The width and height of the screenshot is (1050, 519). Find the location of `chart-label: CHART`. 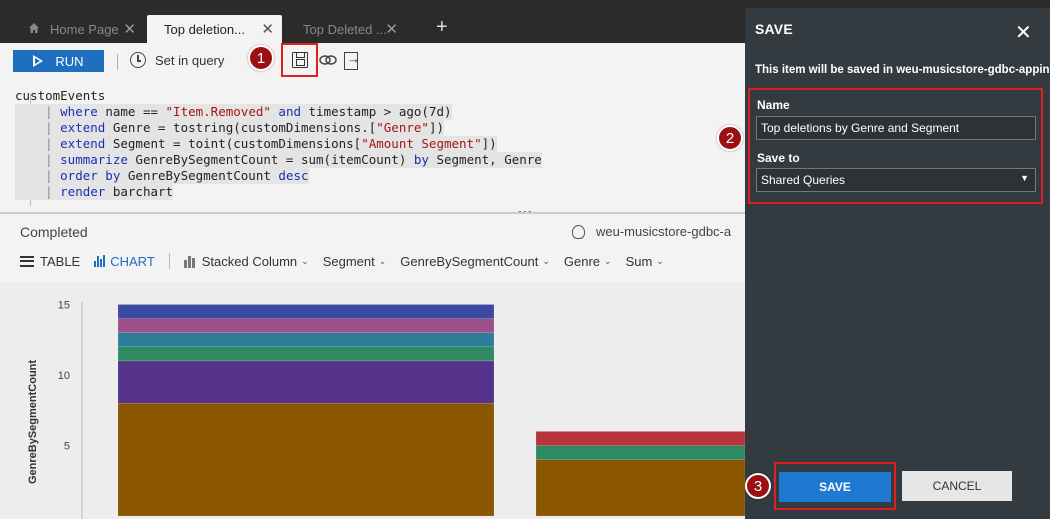

chart-label: CHART is located at coordinates (132, 261).